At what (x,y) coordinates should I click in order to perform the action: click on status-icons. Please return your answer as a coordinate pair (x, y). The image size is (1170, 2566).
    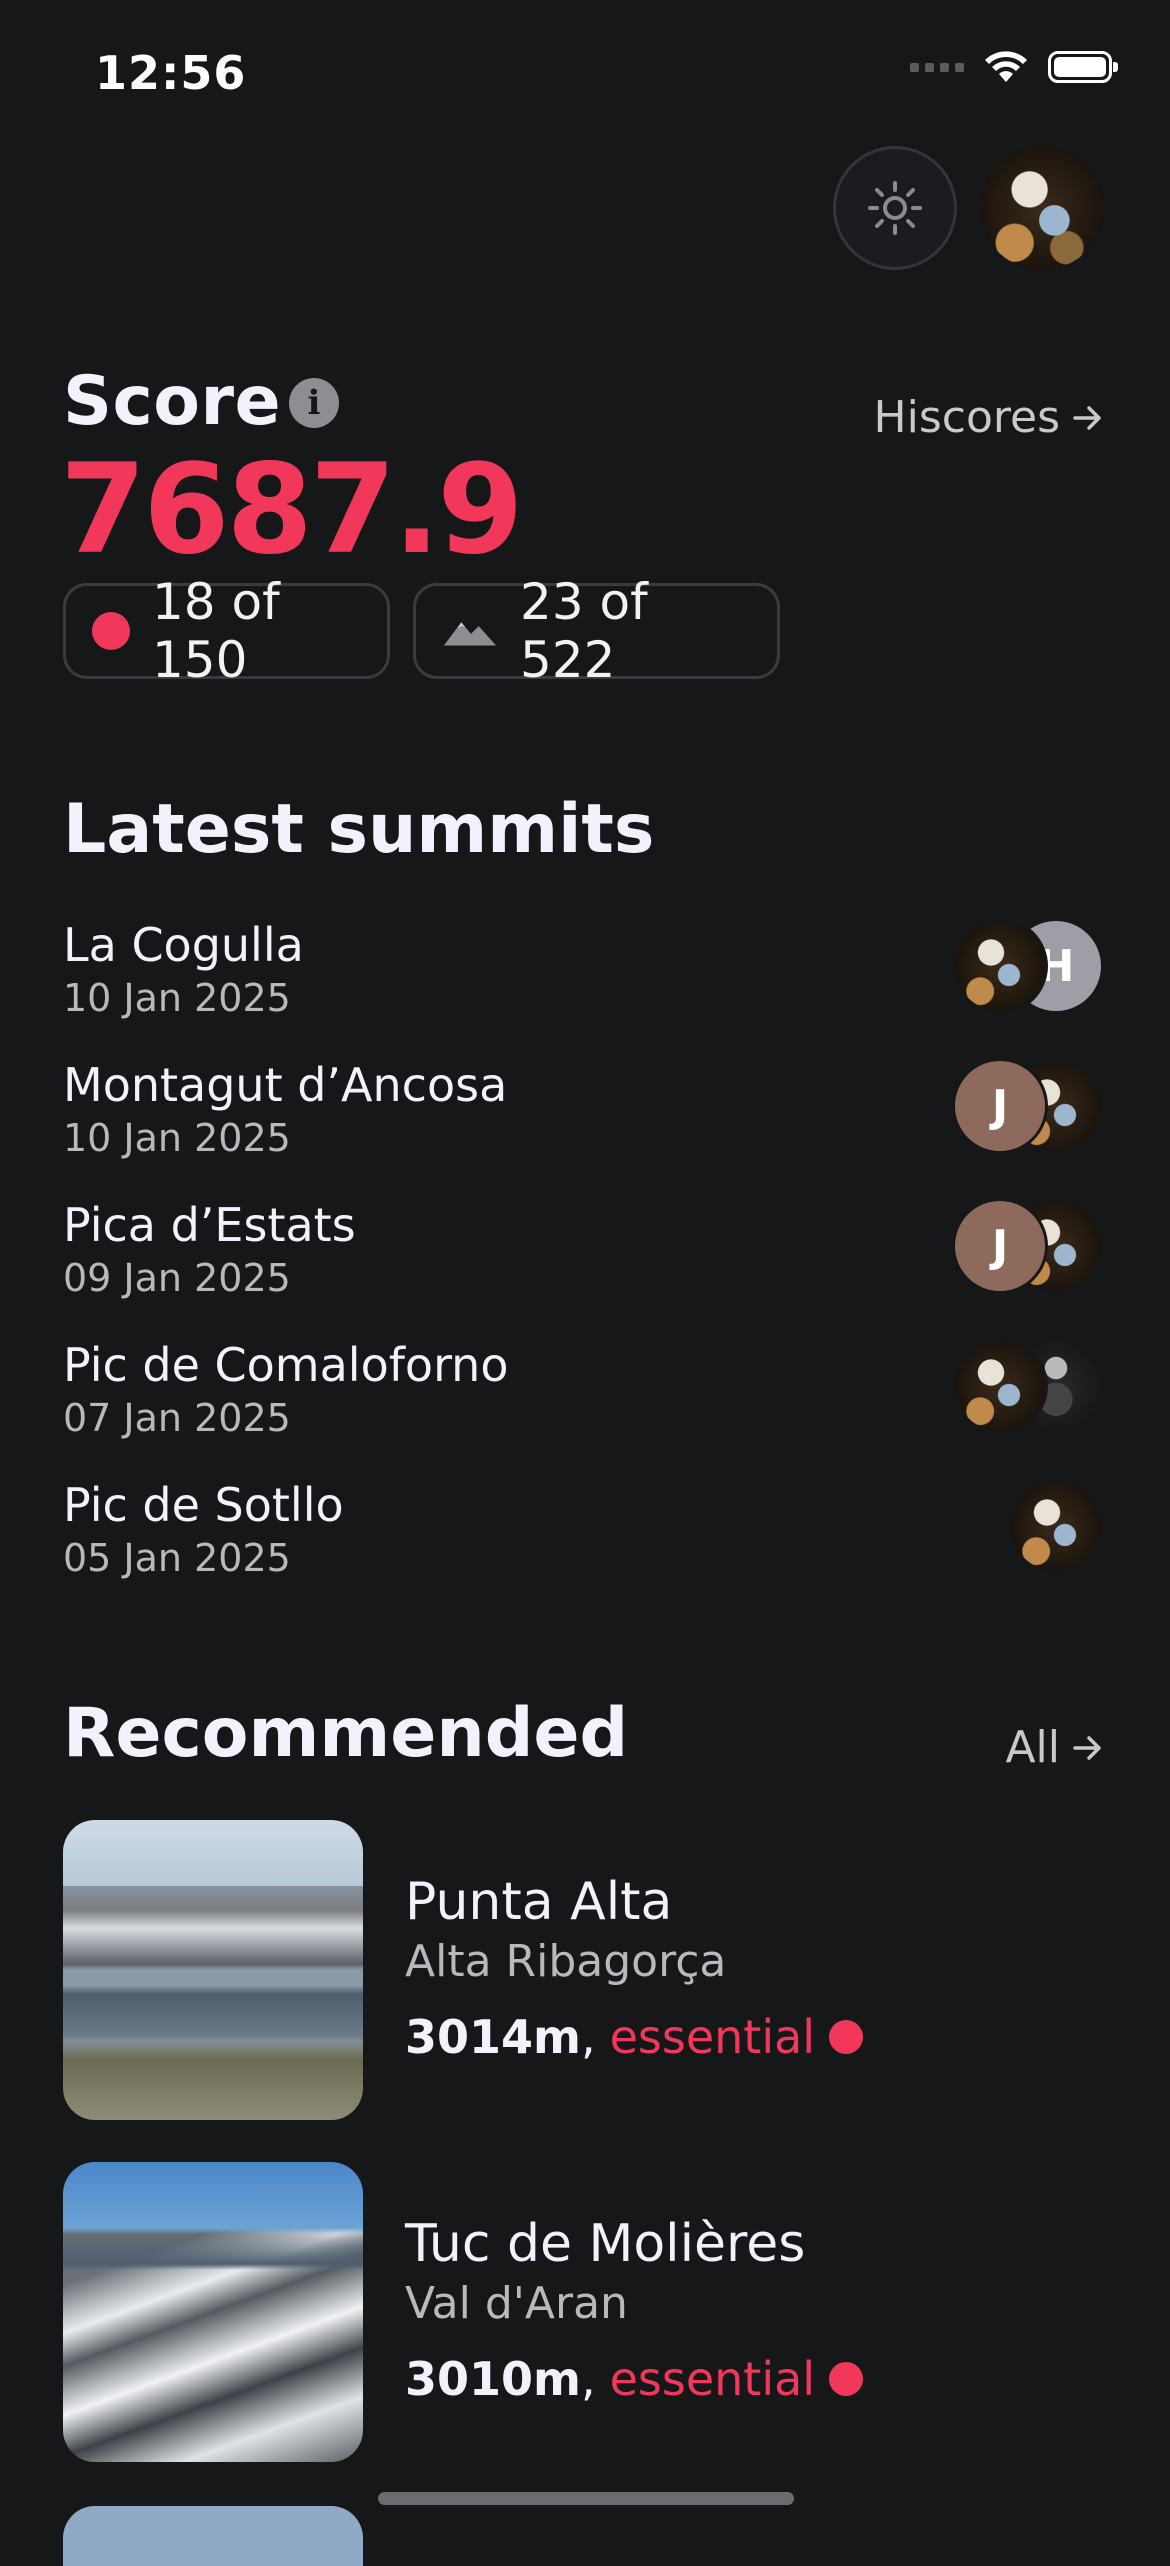
    Looking at the image, I should click on (1014, 67).